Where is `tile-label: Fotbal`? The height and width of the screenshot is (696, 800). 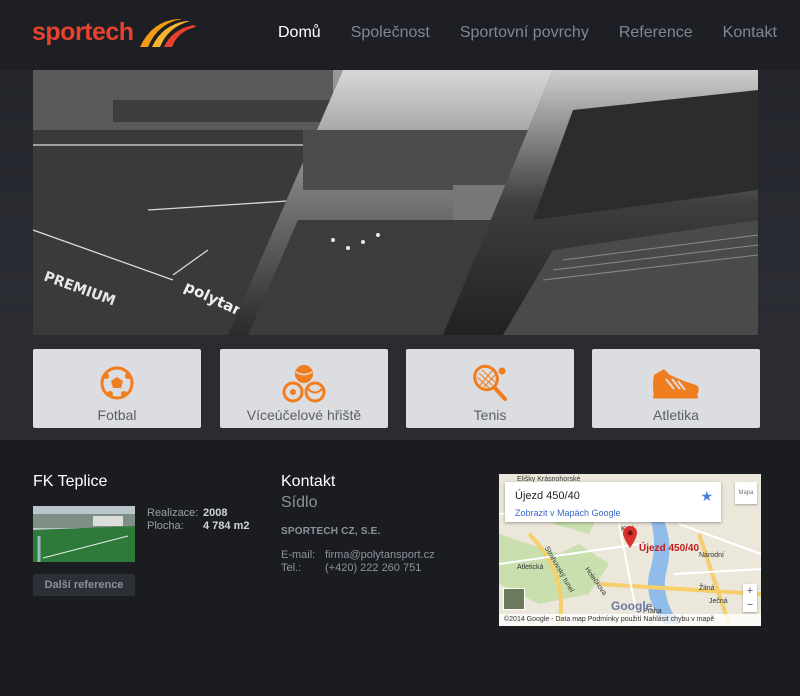
tile-label: Fotbal is located at coordinates (117, 415).